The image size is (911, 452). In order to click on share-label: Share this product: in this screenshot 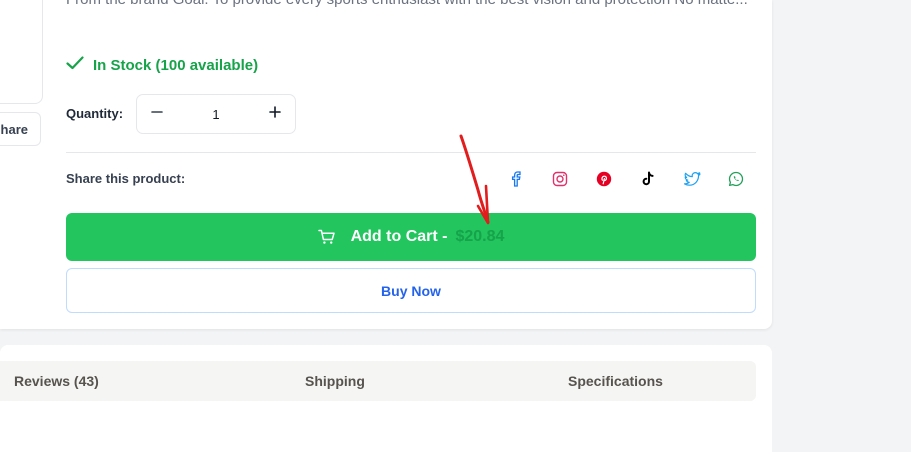, I will do `click(126, 178)`.